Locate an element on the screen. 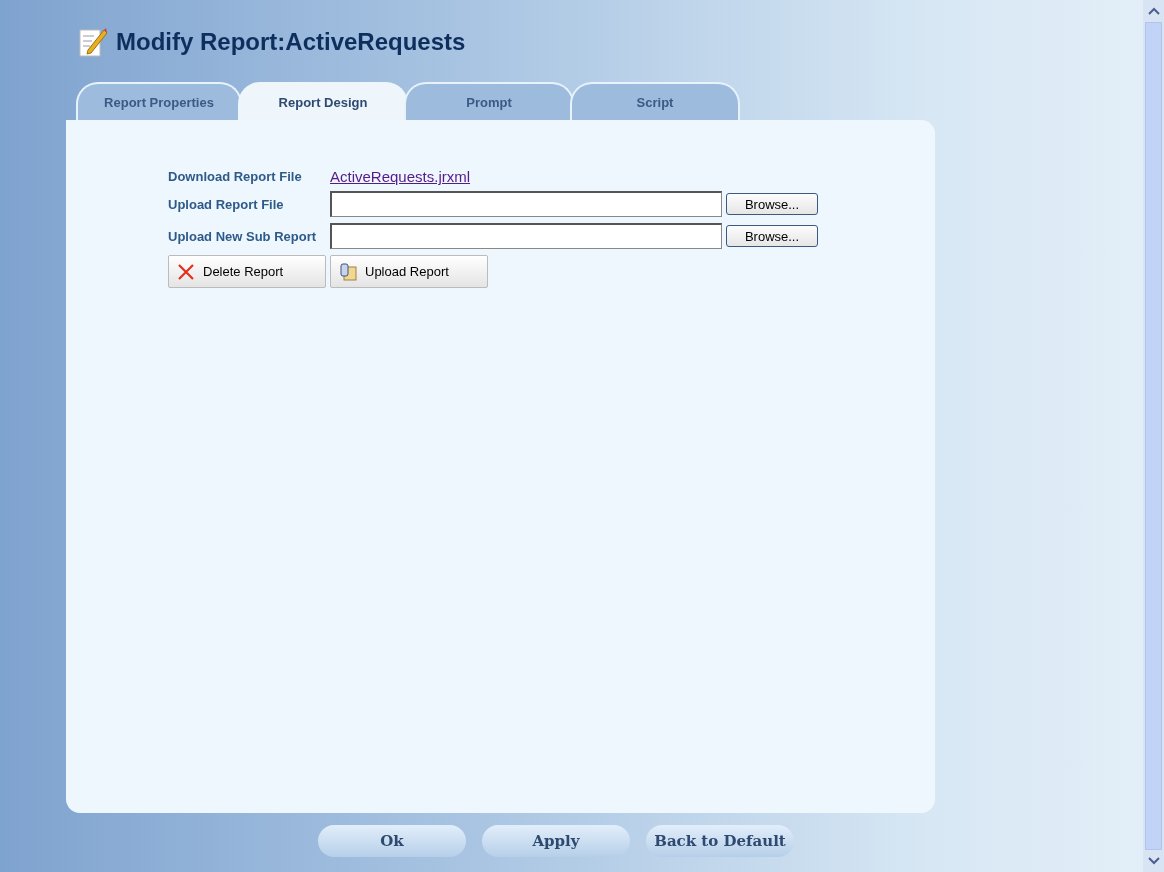 Image resolution: width=1164 pixels, height=872 pixels. scroll-down-icon is located at coordinates (1153, 861).